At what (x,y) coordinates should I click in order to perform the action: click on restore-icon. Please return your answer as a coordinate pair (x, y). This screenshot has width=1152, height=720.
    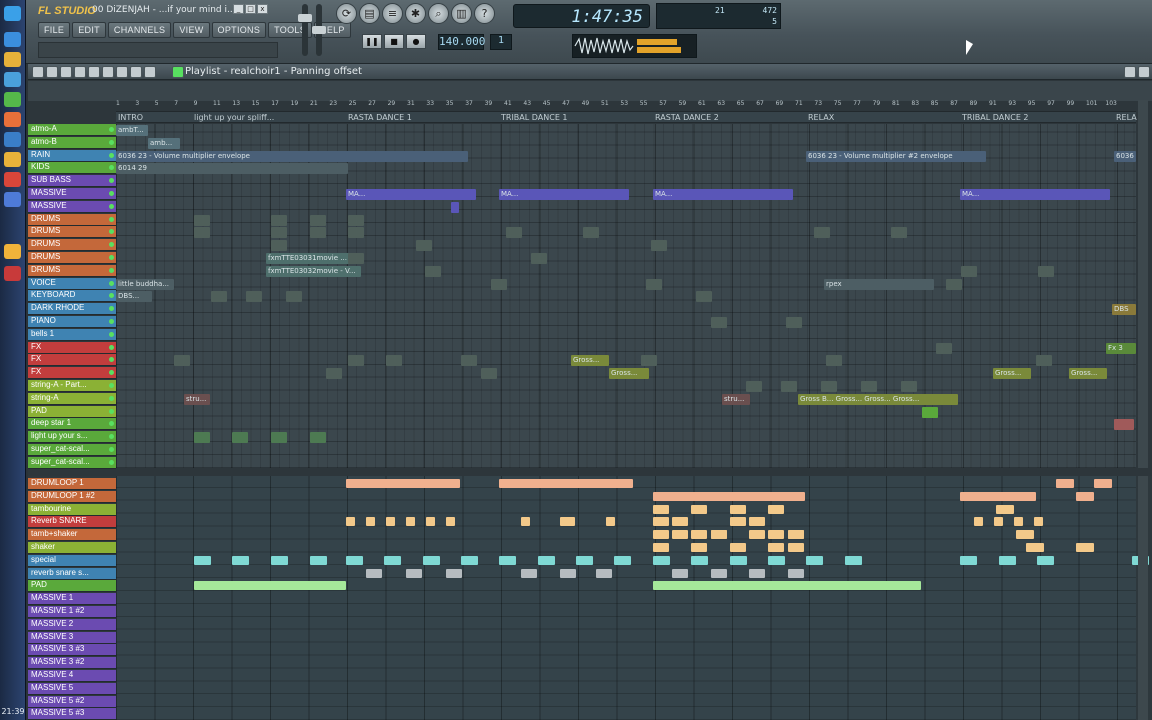
    Looking at the image, I should click on (1130, 72).